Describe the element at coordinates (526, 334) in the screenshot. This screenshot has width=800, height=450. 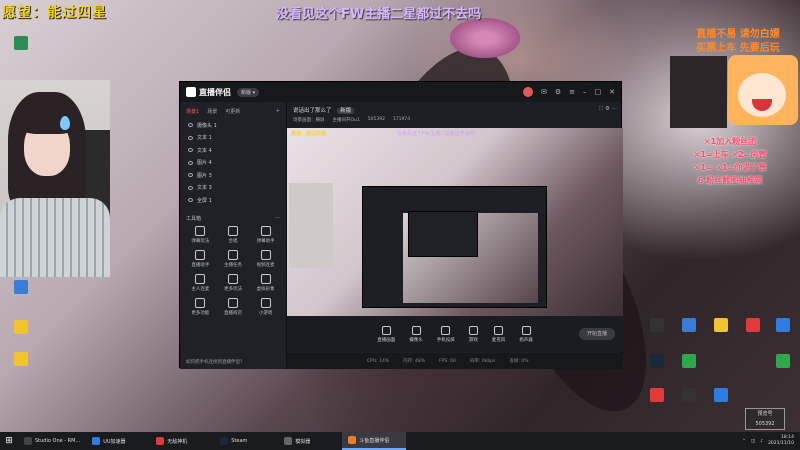
I see `speaker-button: 扬声器` at that location.